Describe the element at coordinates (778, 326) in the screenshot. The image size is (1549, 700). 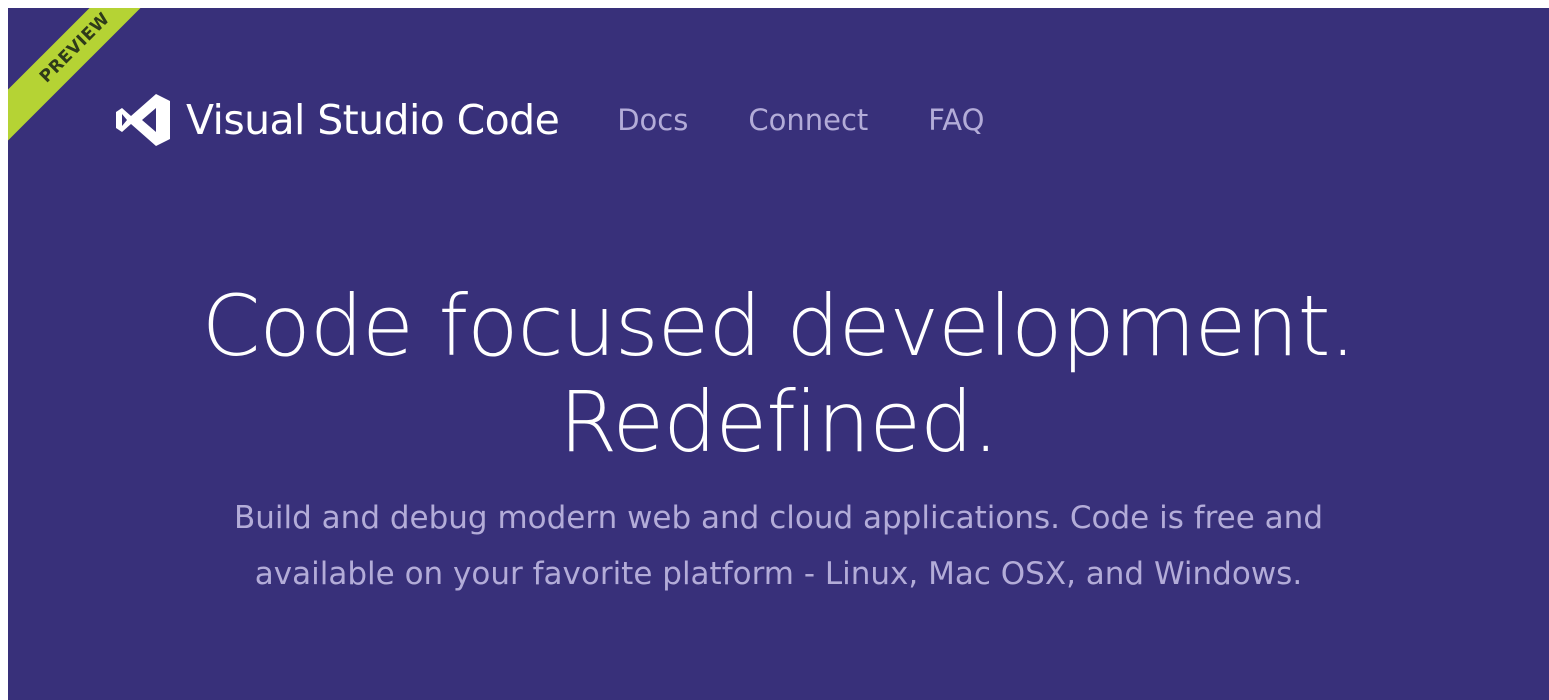
I see `hero-title-line-1: Code focused development.` at that location.